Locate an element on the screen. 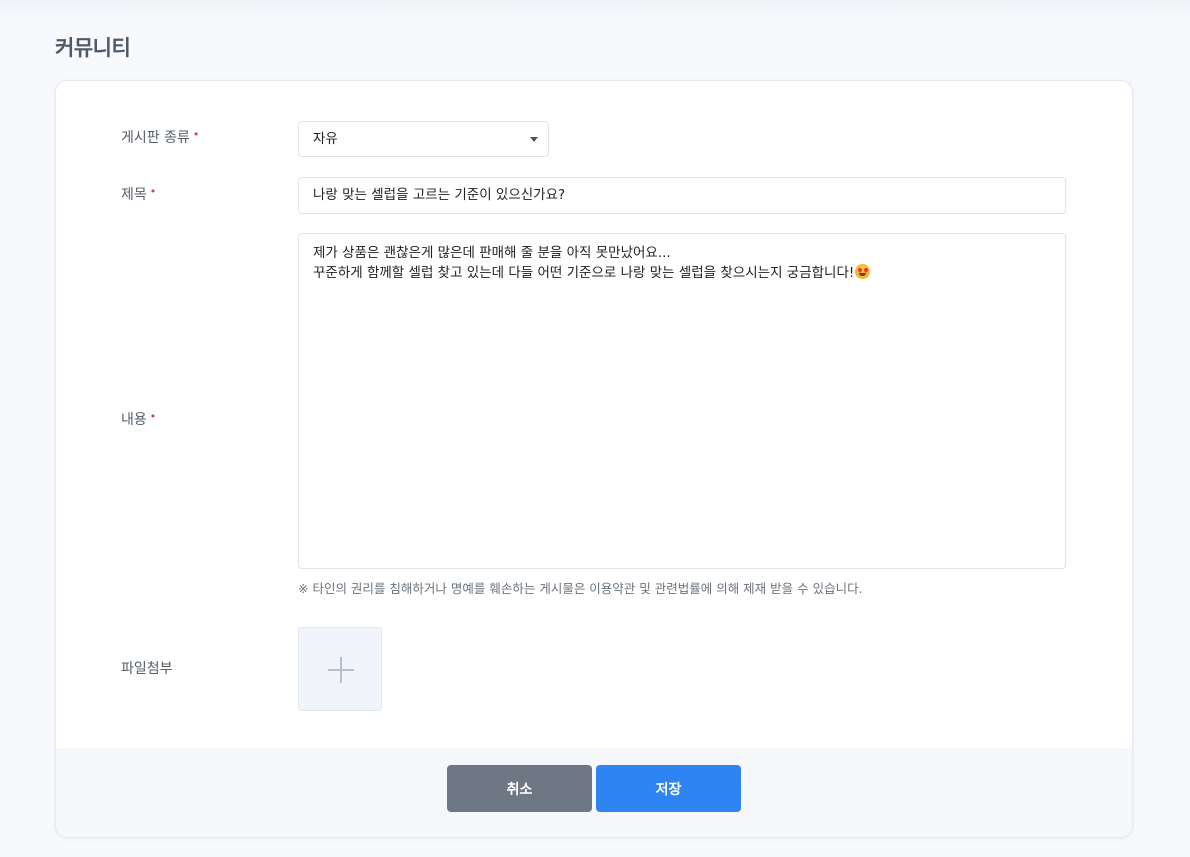  content-label-text: 내용 is located at coordinates (134, 420).